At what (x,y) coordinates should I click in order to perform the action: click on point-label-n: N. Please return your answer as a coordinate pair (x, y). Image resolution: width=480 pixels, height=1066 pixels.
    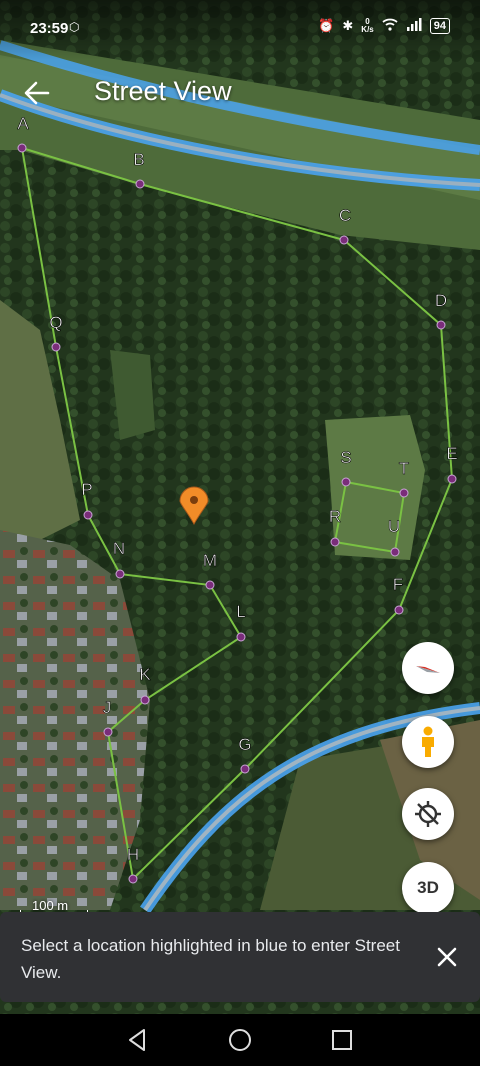
    Looking at the image, I should click on (119, 548).